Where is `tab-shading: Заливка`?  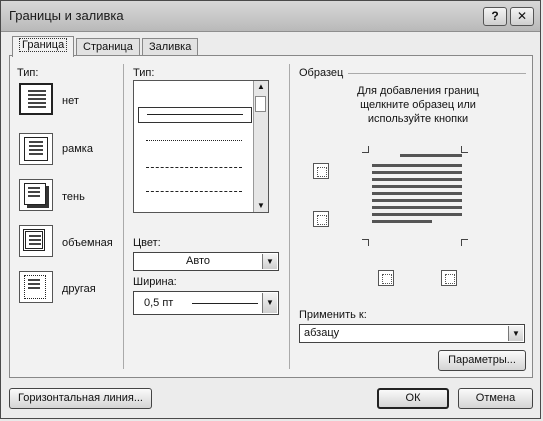
tab-shading: Заливка is located at coordinates (170, 47).